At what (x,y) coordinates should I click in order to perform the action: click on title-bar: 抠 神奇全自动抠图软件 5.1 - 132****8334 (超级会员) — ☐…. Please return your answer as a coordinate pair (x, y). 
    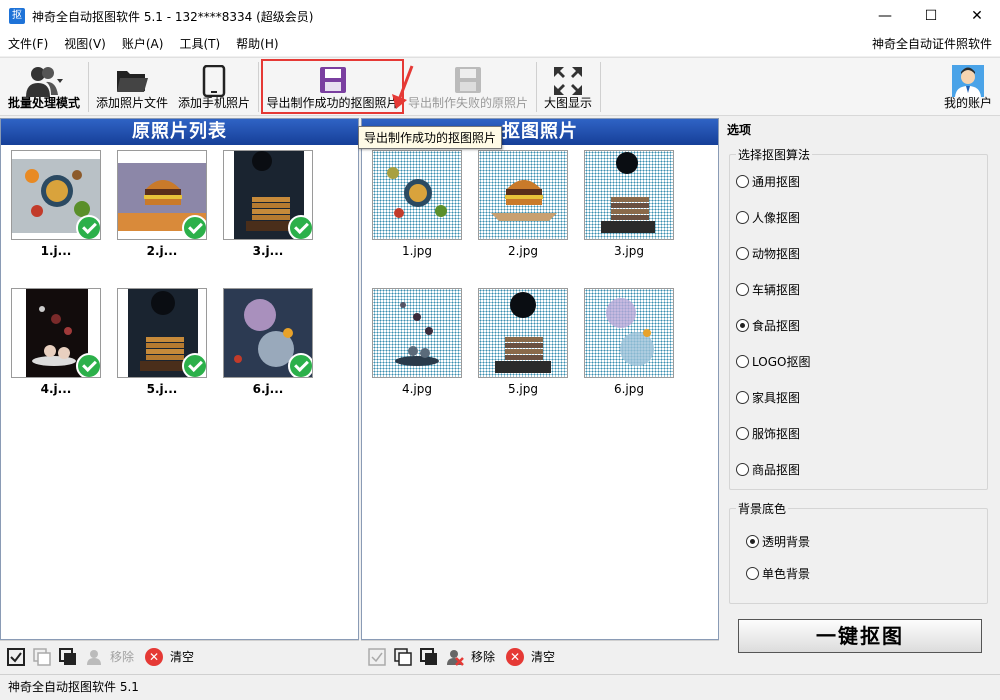
    Looking at the image, I should click on (500, 16).